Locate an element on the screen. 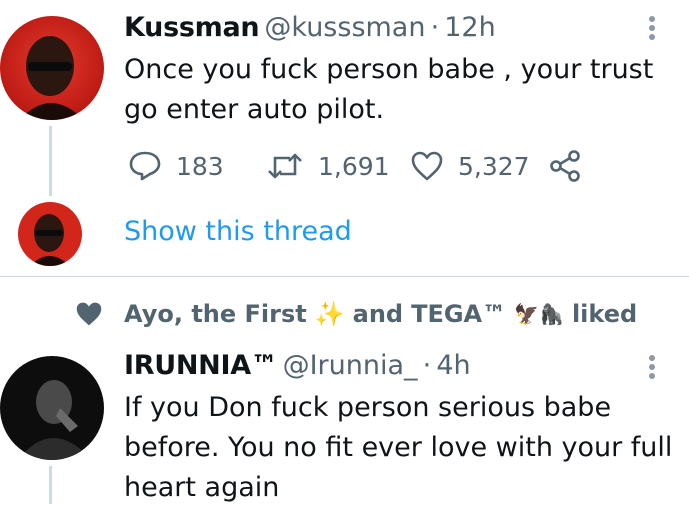  liked-by-user-2: TEGA™ is located at coordinates (458, 314).